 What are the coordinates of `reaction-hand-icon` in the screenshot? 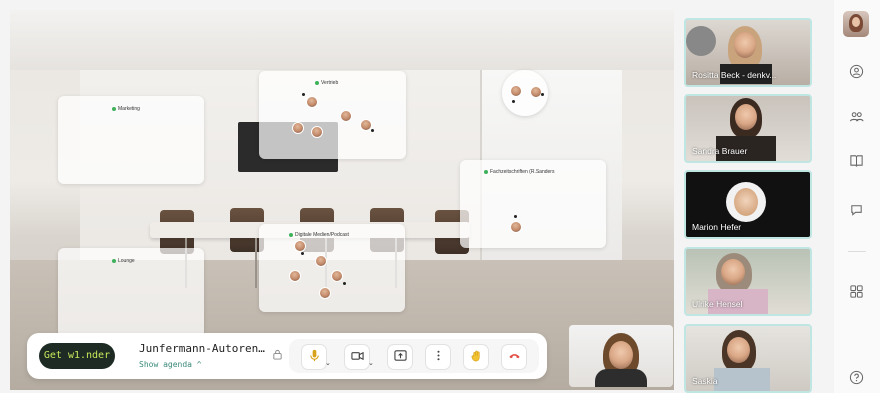 It's located at (476, 357).